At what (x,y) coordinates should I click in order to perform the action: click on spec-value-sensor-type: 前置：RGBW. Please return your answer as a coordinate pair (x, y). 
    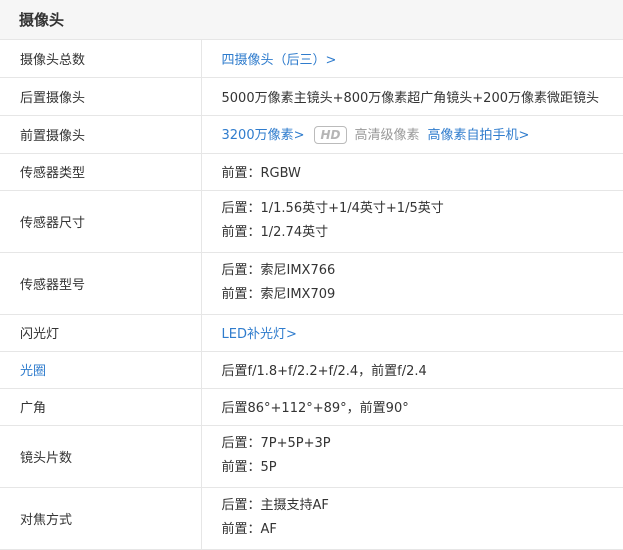
    Looking at the image, I should click on (412, 171).